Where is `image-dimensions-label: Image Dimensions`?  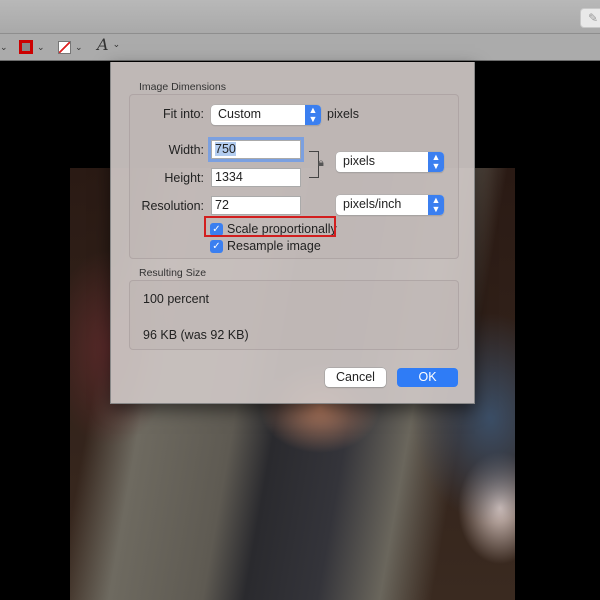 image-dimensions-label: Image Dimensions is located at coordinates (182, 87).